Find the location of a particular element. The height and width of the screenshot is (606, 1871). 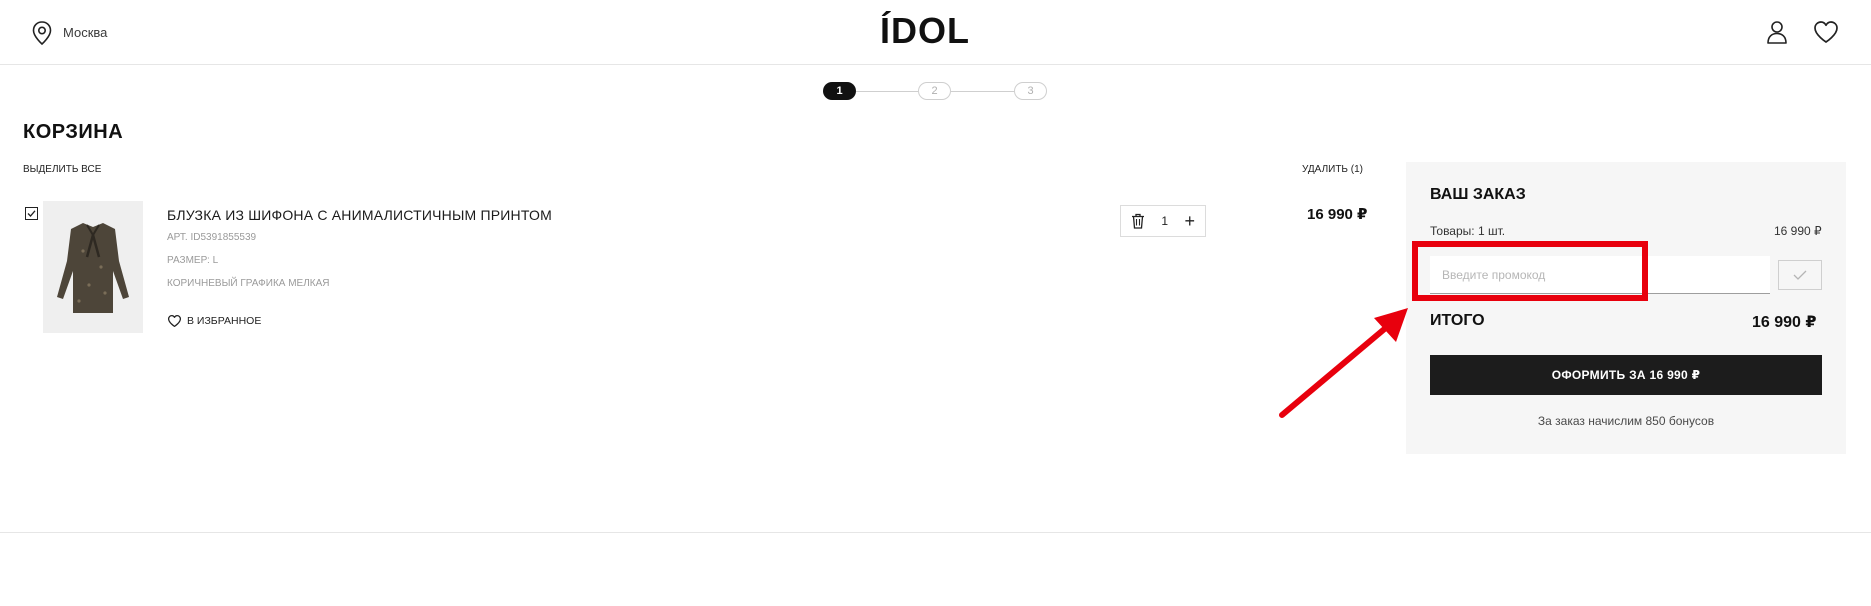

total-price: 16 990 ₽ is located at coordinates (1784, 322).